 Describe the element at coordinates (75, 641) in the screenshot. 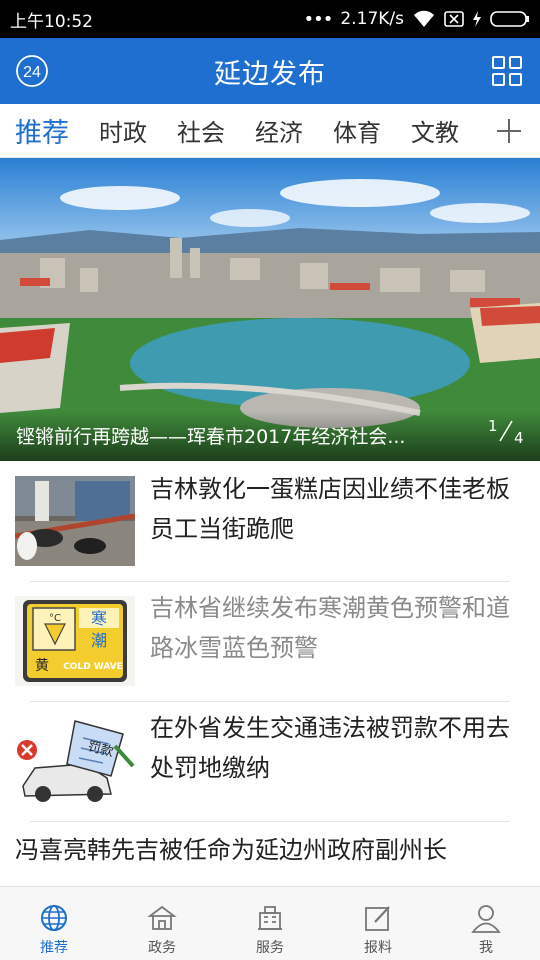

I see `cold-wave-warning-icon: °C 寒 潮 黄 COLD WAVE` at that location.